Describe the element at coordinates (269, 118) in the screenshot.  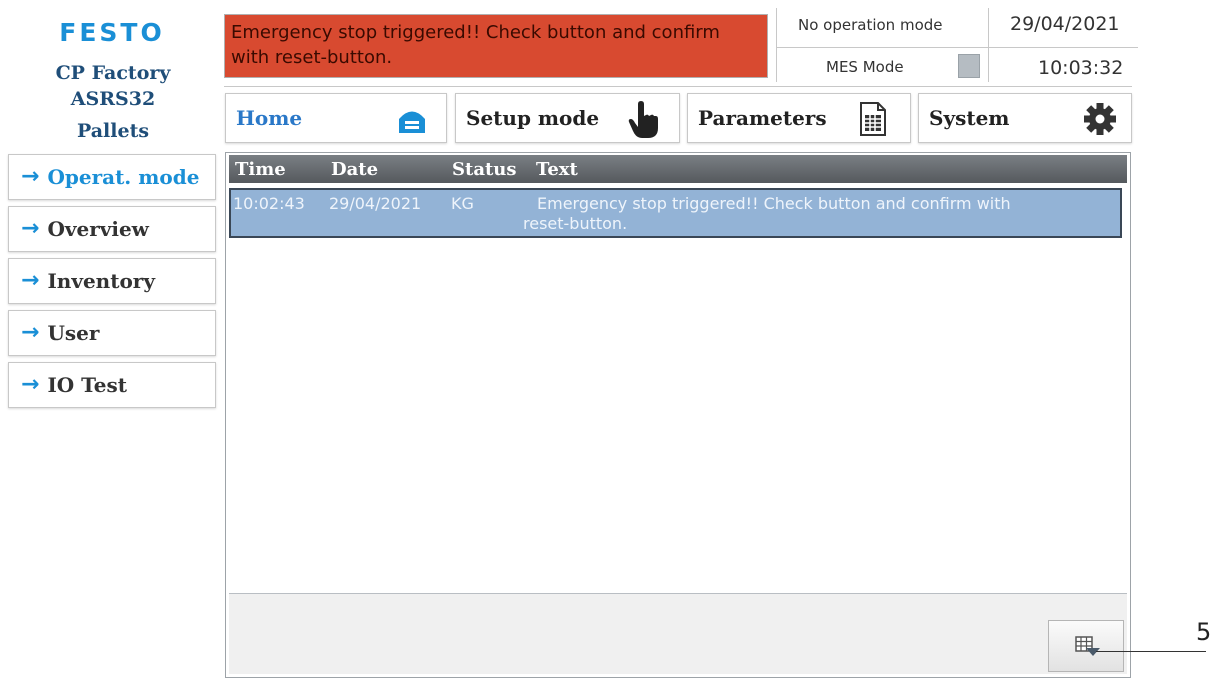
I see `tab-home-label: Home` at that location.